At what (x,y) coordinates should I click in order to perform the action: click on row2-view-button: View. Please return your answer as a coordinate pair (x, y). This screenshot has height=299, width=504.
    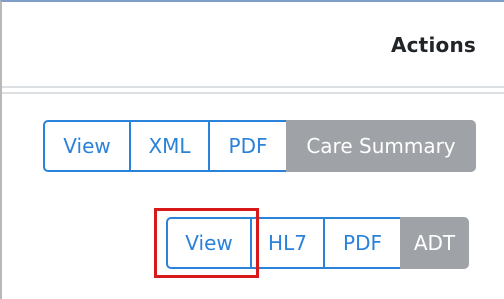
    Looking at the image, I should click on (209, 243).